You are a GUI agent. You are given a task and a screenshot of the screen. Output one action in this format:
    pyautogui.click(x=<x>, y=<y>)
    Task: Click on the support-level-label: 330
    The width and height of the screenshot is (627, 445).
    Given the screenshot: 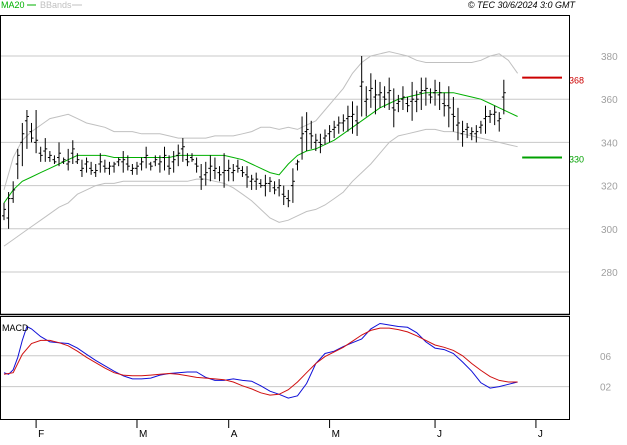 What is the action you would take?
    pyautogui.click(x=576, y=160)
    